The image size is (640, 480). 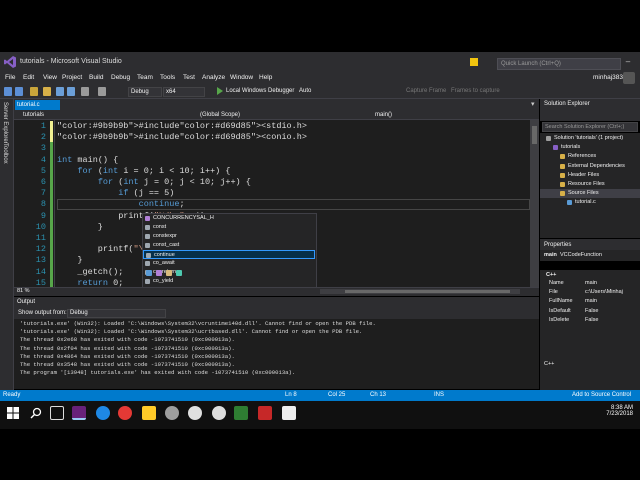 What do you see at coordinates (570, 147) in the screenshot?
I see `tree-item: tutorials` at bounding box center [570, 147].